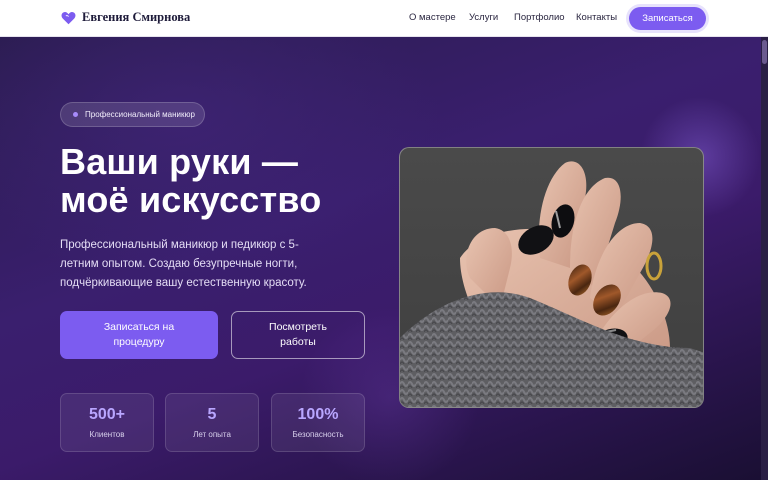  I want to click on view-works-button: Посмотреть работы, so click(298, 335).